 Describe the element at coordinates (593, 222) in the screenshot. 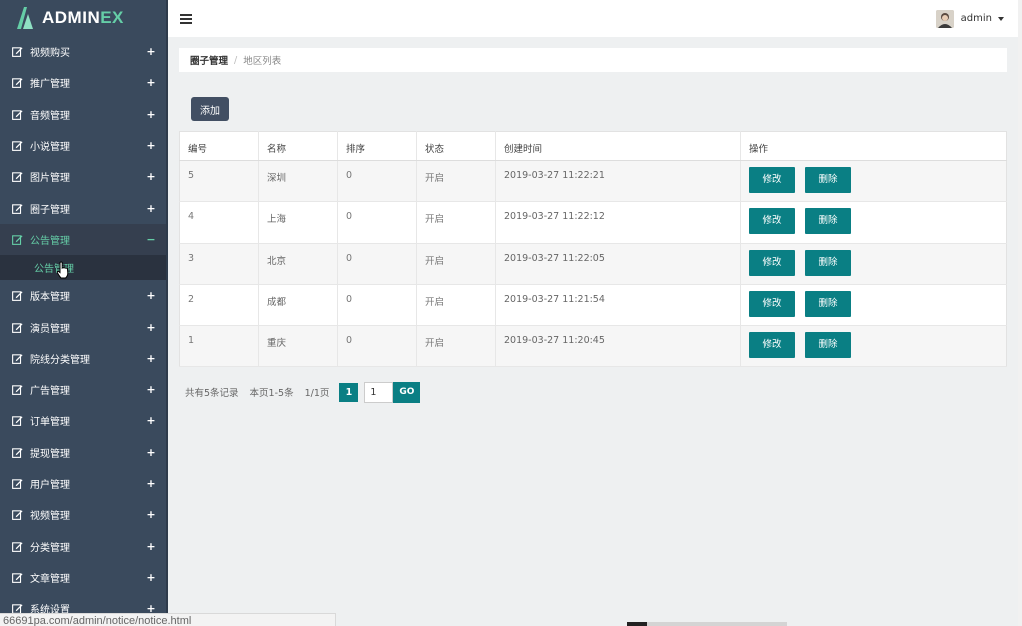

I see `table-row: 4 上海 0 开启 2019-03-27 11:22:12 修改 删除` at that location.